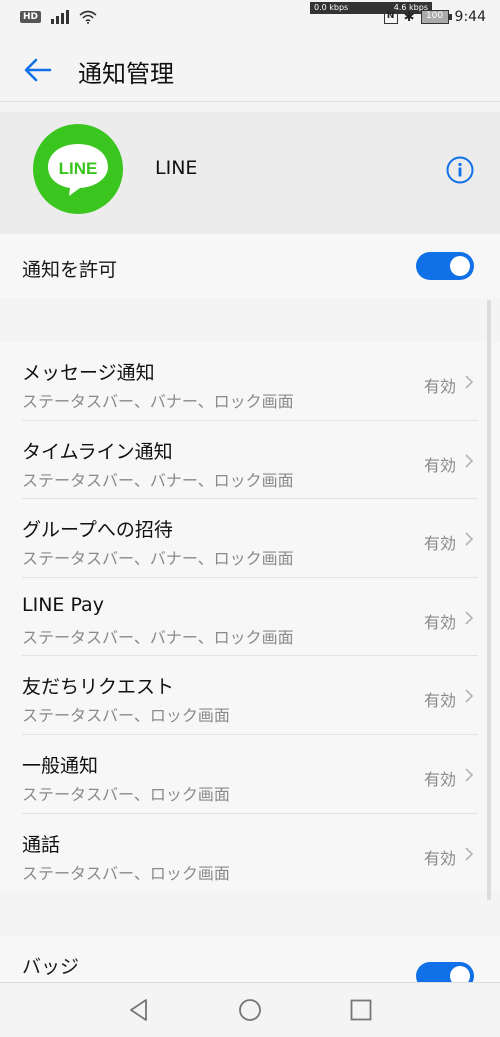 This screenshot has height=1037, width=500. I want to click on list-item-title: グループへの招待, so click(97, 530).